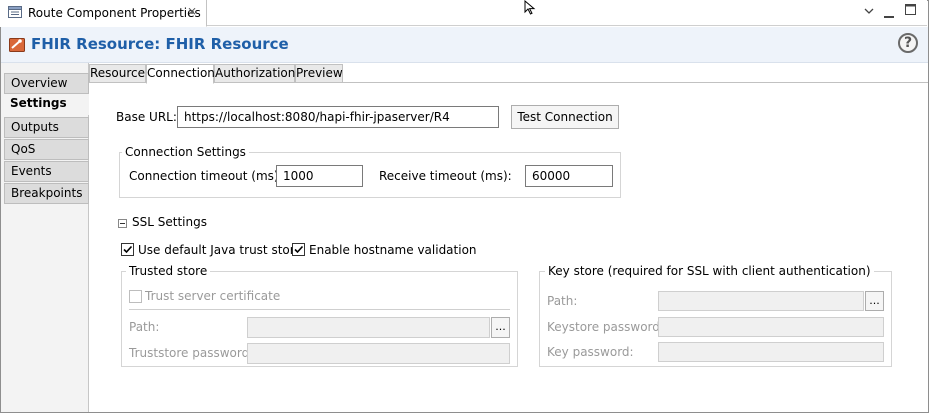  What do you see at coordinates (590, 352) in the screenshot?
I see `key-password-label: Key password:` at bounding box center [590, 352].